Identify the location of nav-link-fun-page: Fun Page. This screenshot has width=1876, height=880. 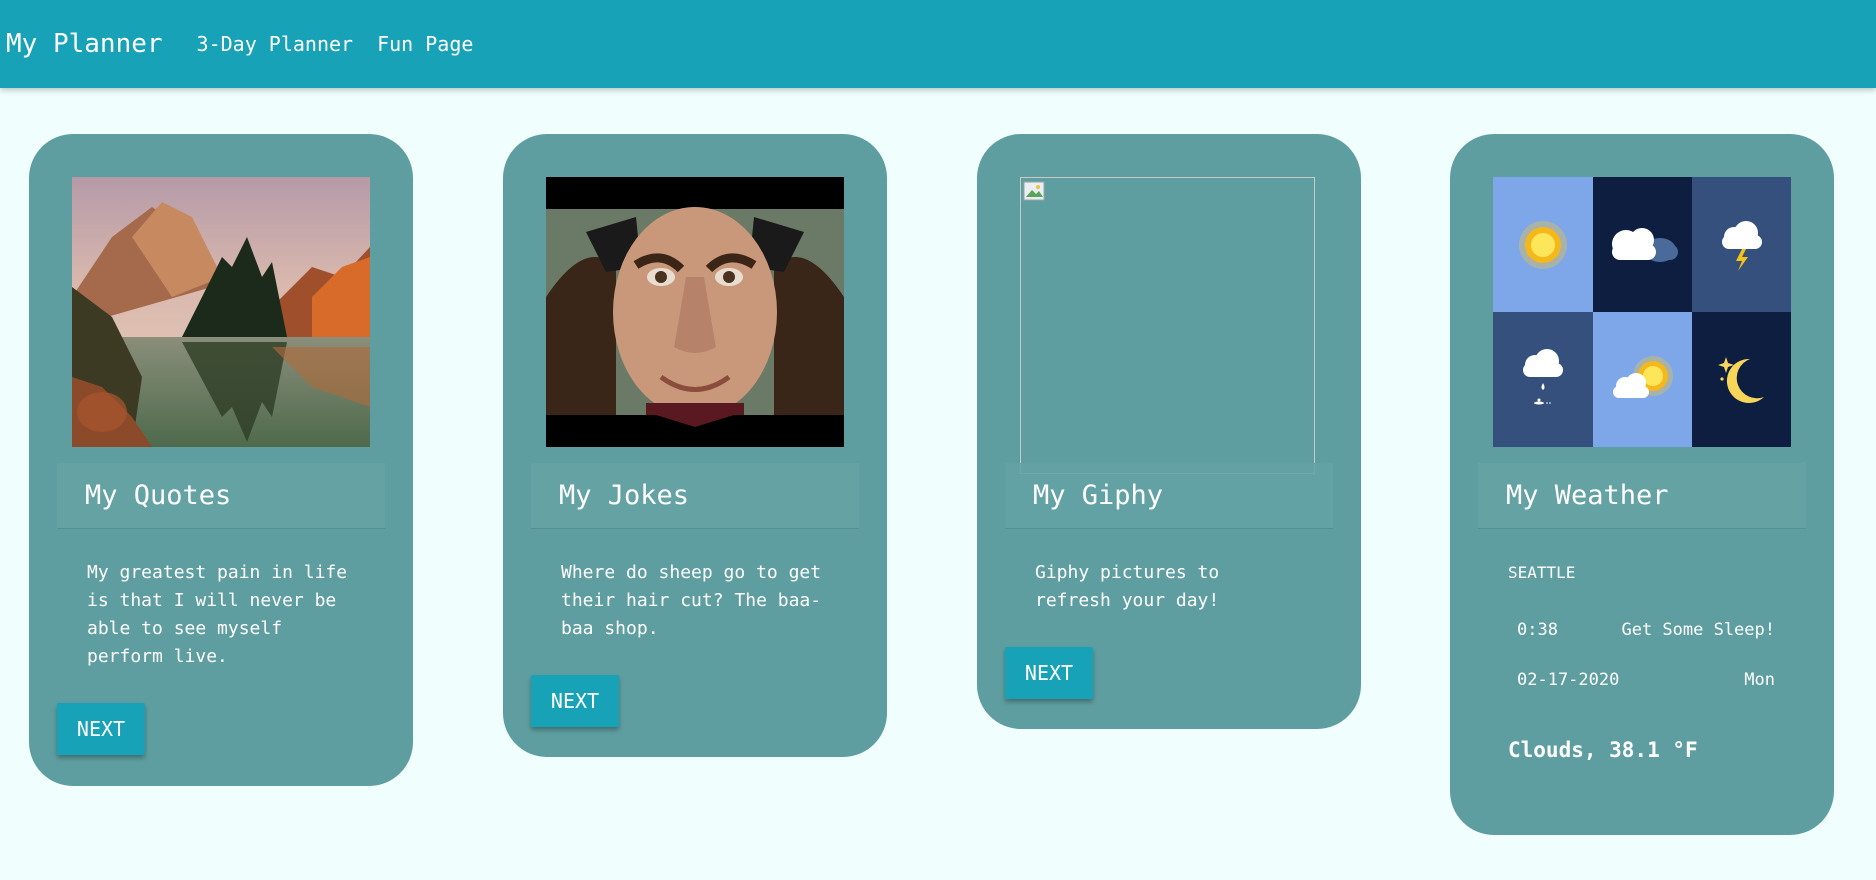
(425, 44).